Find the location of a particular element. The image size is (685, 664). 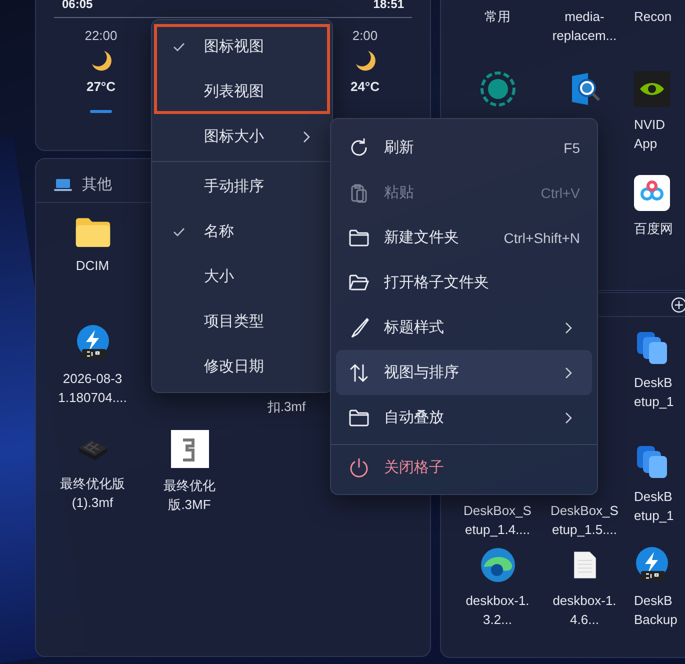

item-label: media- is located at coordinates (584, 17).